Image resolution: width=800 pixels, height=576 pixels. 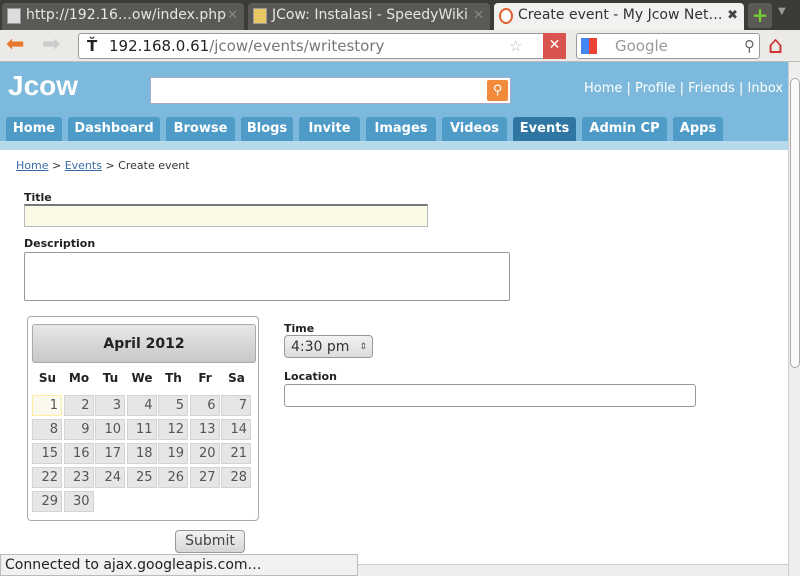 I want to click on browser-tab-active: Create event - My Jcow Net… ✖, so click(x=619, y=16).